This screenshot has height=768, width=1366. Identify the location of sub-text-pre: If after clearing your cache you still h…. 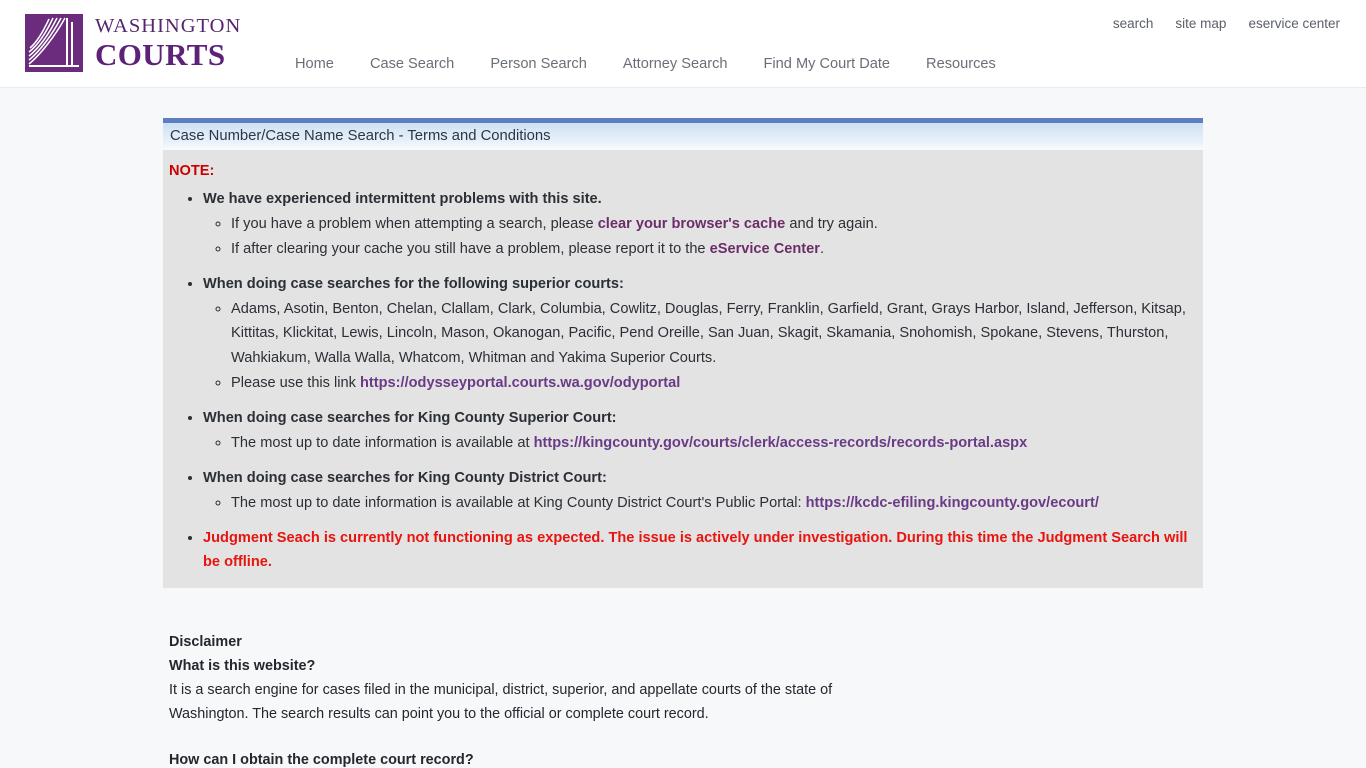
(470, 249).